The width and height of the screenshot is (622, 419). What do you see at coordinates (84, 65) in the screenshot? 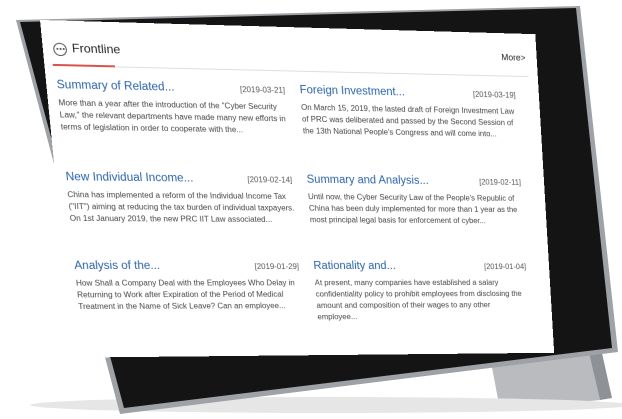
I see `header-accent` at bounding box center [84, 65].